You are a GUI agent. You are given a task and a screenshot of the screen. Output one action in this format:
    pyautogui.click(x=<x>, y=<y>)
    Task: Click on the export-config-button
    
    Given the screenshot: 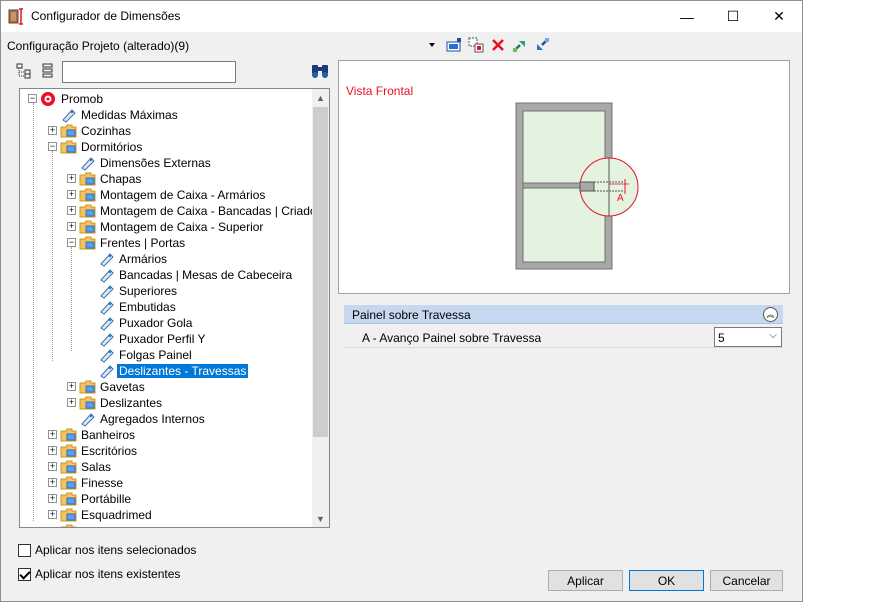 What is the action you would take?
    pyautogui.click(x=520, y=45)
    